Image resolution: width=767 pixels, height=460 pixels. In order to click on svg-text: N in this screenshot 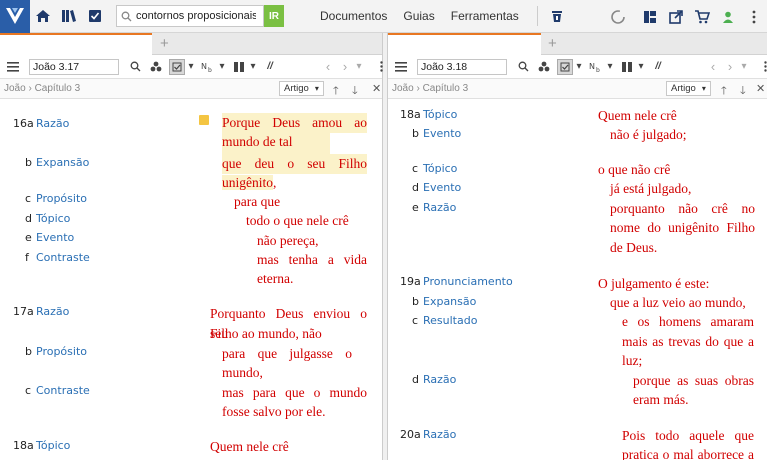, I will do `click(592, 66)`.